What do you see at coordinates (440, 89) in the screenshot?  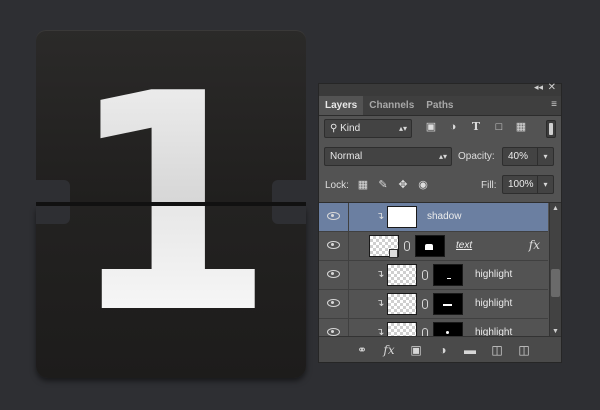 I see `panel-titlebar: ◂◂ ✕` at bounding box center [440, 89].